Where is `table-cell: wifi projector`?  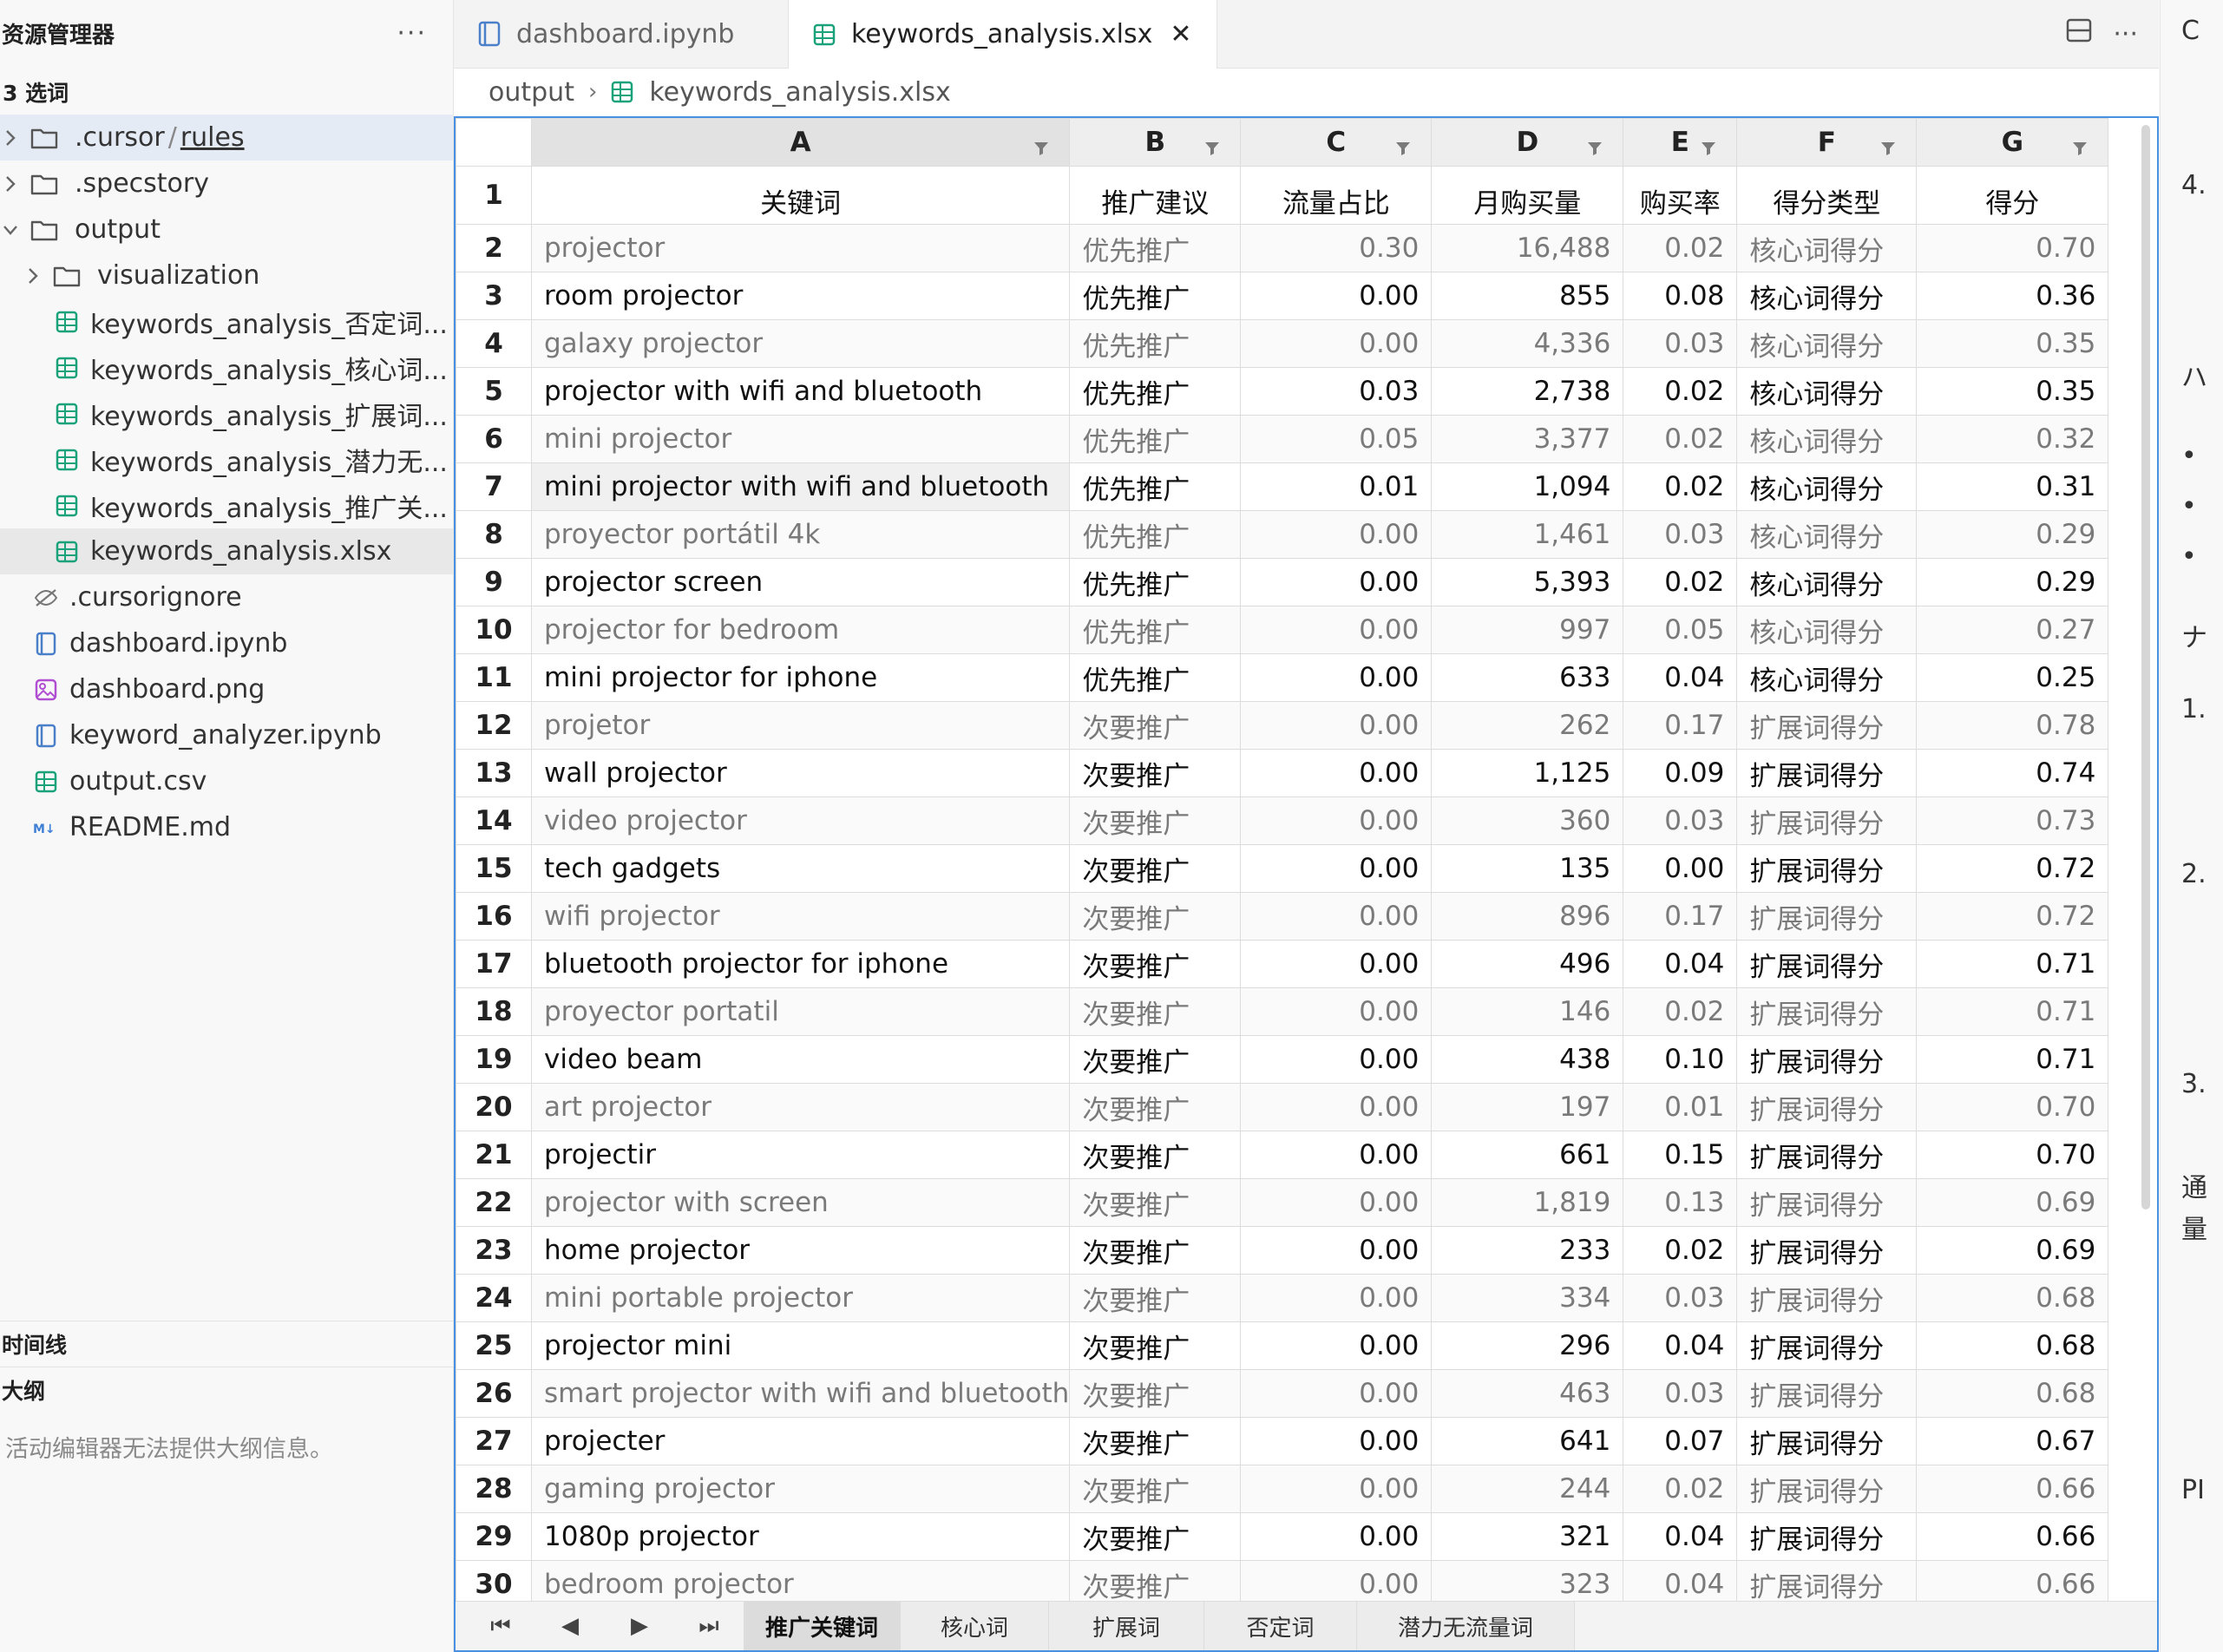 table-cell: wifi projector is located at coordinates (800, 917).